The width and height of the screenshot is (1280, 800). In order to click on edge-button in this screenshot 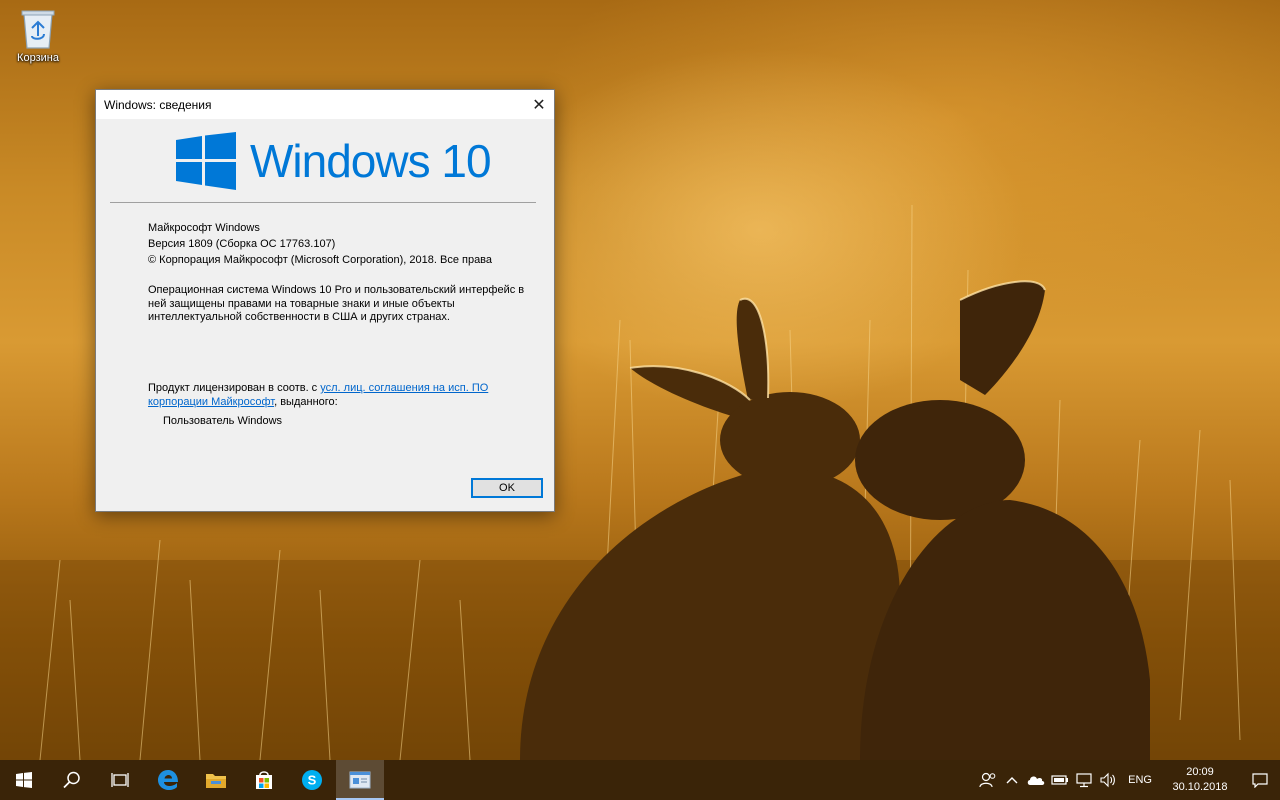, I will do `click(168, 780)`.